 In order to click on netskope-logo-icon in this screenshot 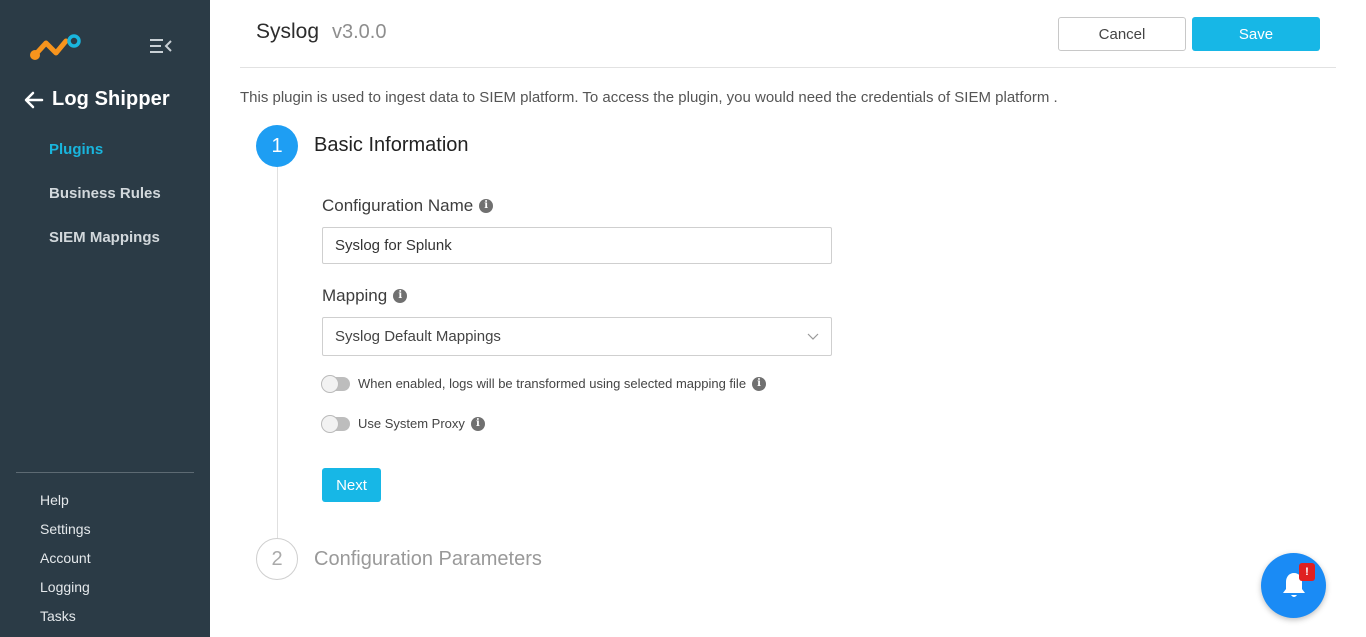, I will do `click(56, 47)`.